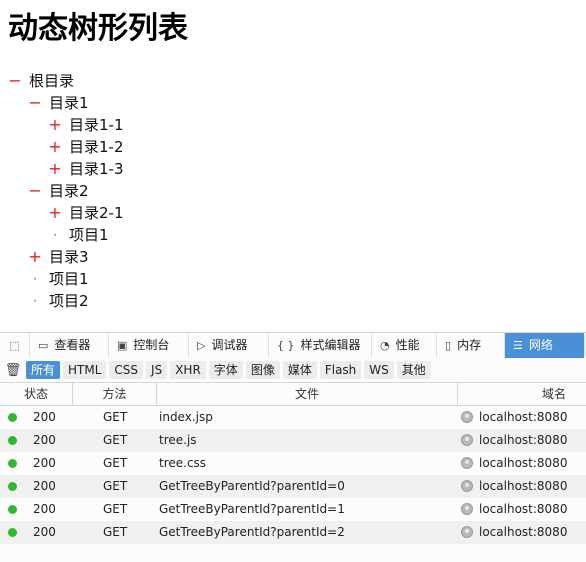 The width and height of the screenshot is (586, 562). I want to click on memory-chip-icon: ▯, so click(448, 345).